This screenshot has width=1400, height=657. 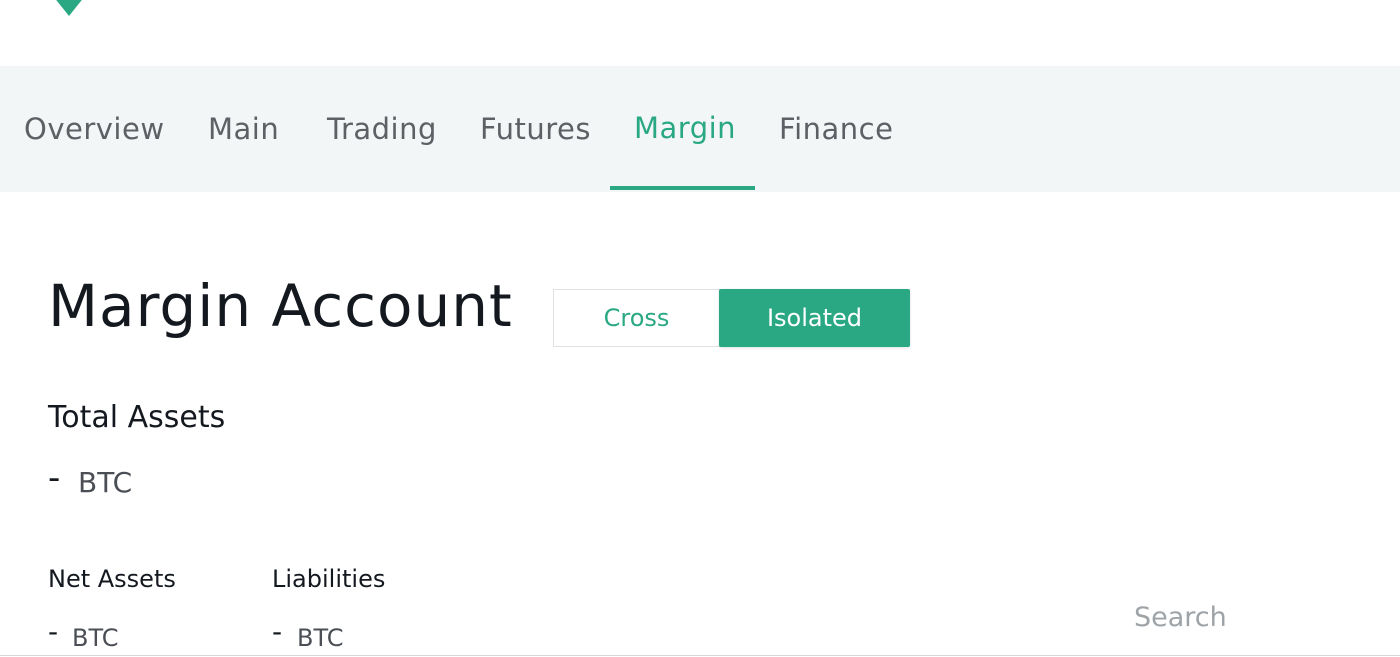 What do you see at coordinates (814, 318) in the screenshot?
I see `isolated-mode-button: Isolated` at bounding box center [814, 318].